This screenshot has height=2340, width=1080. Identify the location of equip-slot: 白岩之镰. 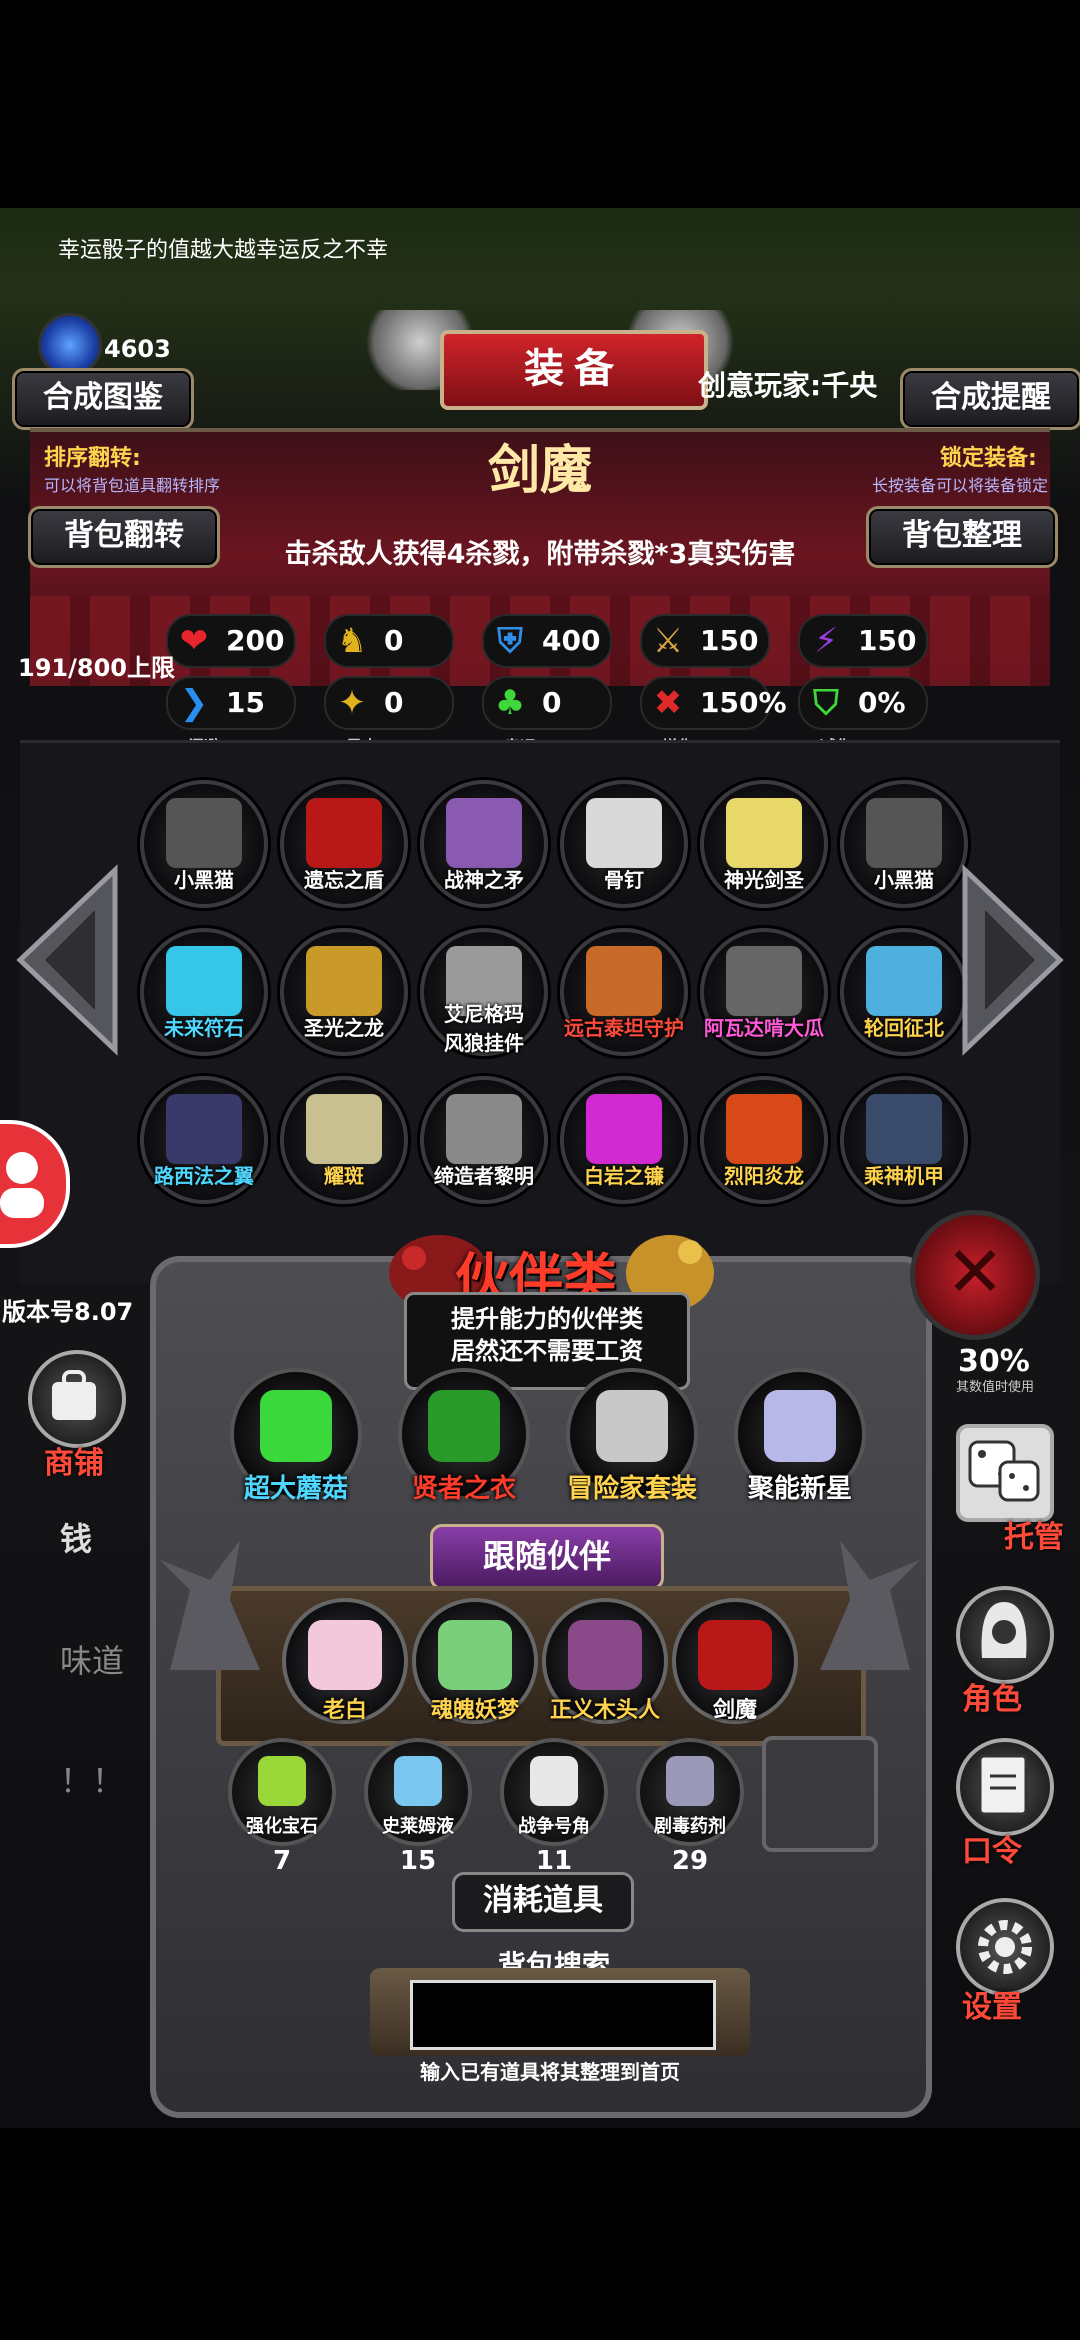
(624, 1140).